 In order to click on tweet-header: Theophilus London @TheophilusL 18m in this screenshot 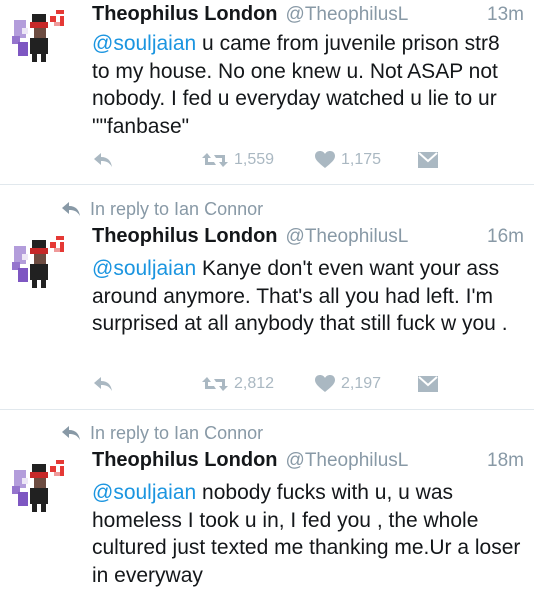, I will do `click(308, 463)`.